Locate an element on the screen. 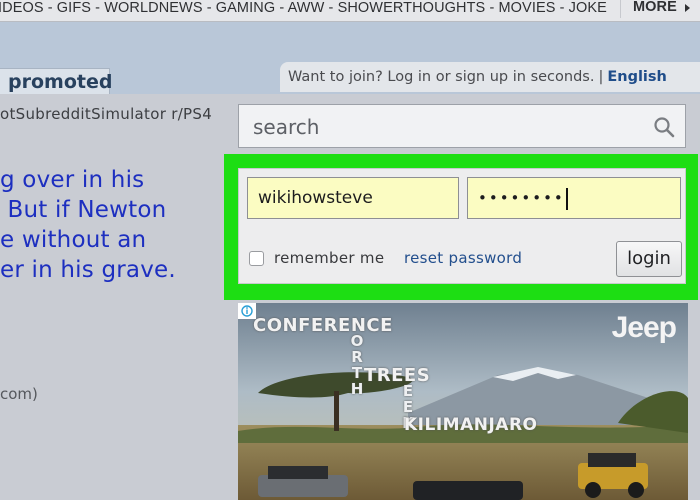 The image size is (700, 500). more-menu-button: MORE is located at coordinates (660, 9).